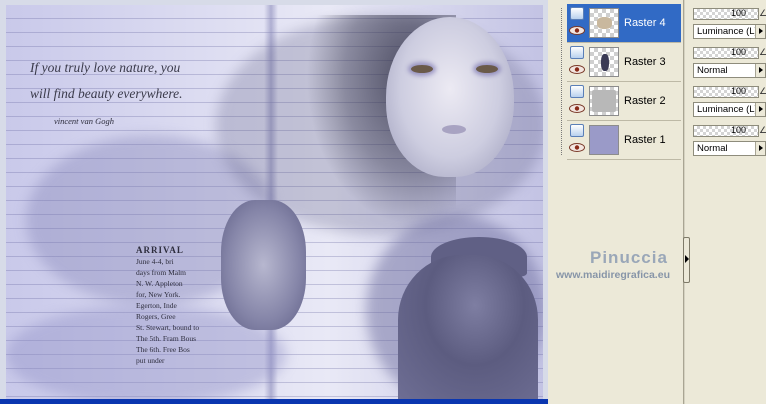 The height and width of the screenshot is (404, 766). What do you see at coordinates (450, 97) in the screenshot?
I see `woman-face` at bounding box center [450, 97].